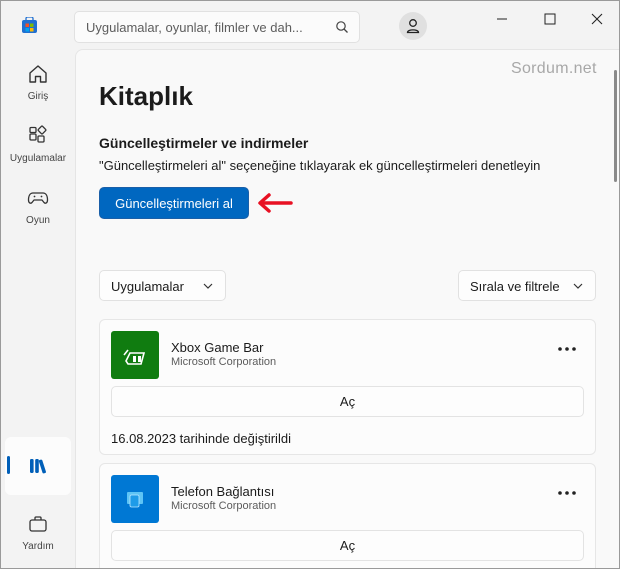 The height and width of the screenshot is (569, 620). I want to click on modified-date: 16.08.2023 tarihinde değiştirildi, so click(201, 438).